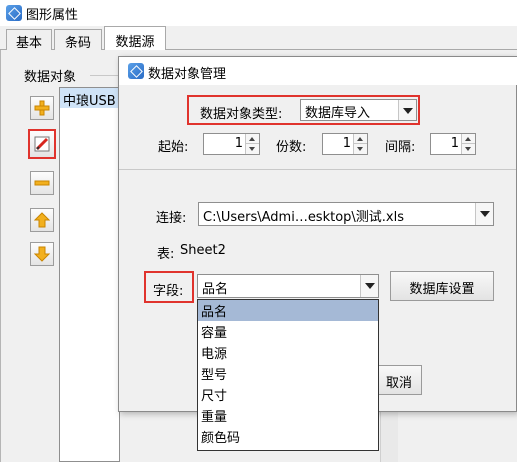 The image size is (517, 462). Describe the element at coordinates (231, 144) in the screenshot. I see `start-stepper: 1` at that location.